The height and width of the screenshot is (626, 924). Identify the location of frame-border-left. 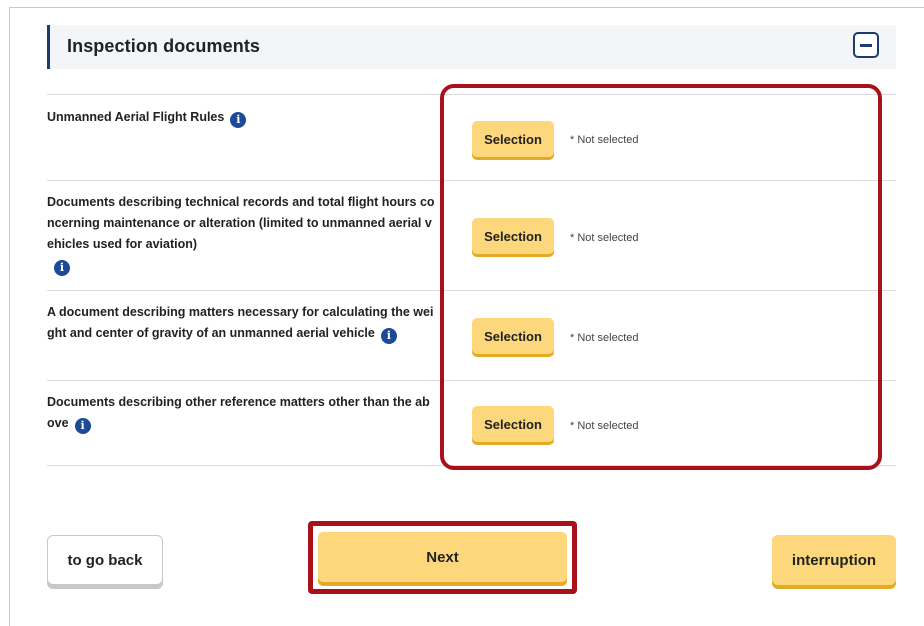
(9, 316).